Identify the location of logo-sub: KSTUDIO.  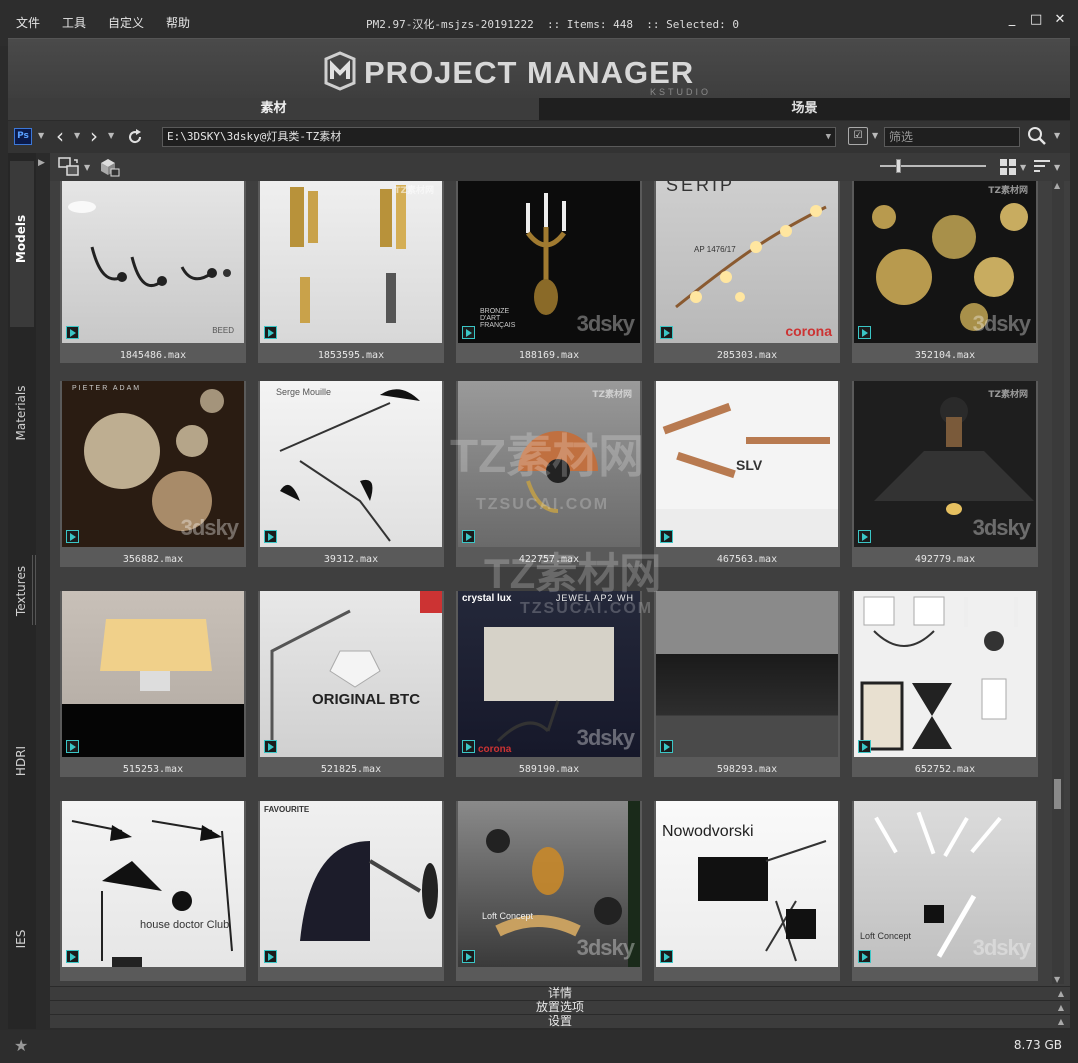
(681, 92).